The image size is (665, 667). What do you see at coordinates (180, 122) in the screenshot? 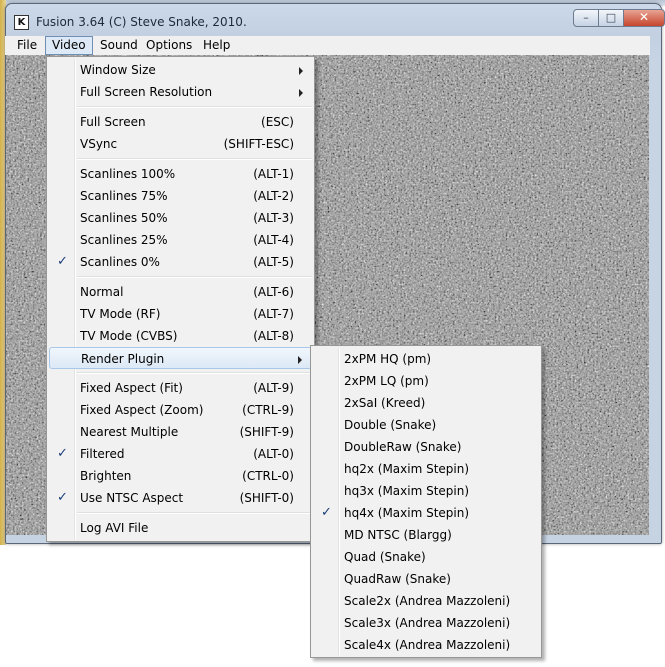
I see `menu-item-full-screen: Full Screen (ESC)` at bounding box center [180, 122].